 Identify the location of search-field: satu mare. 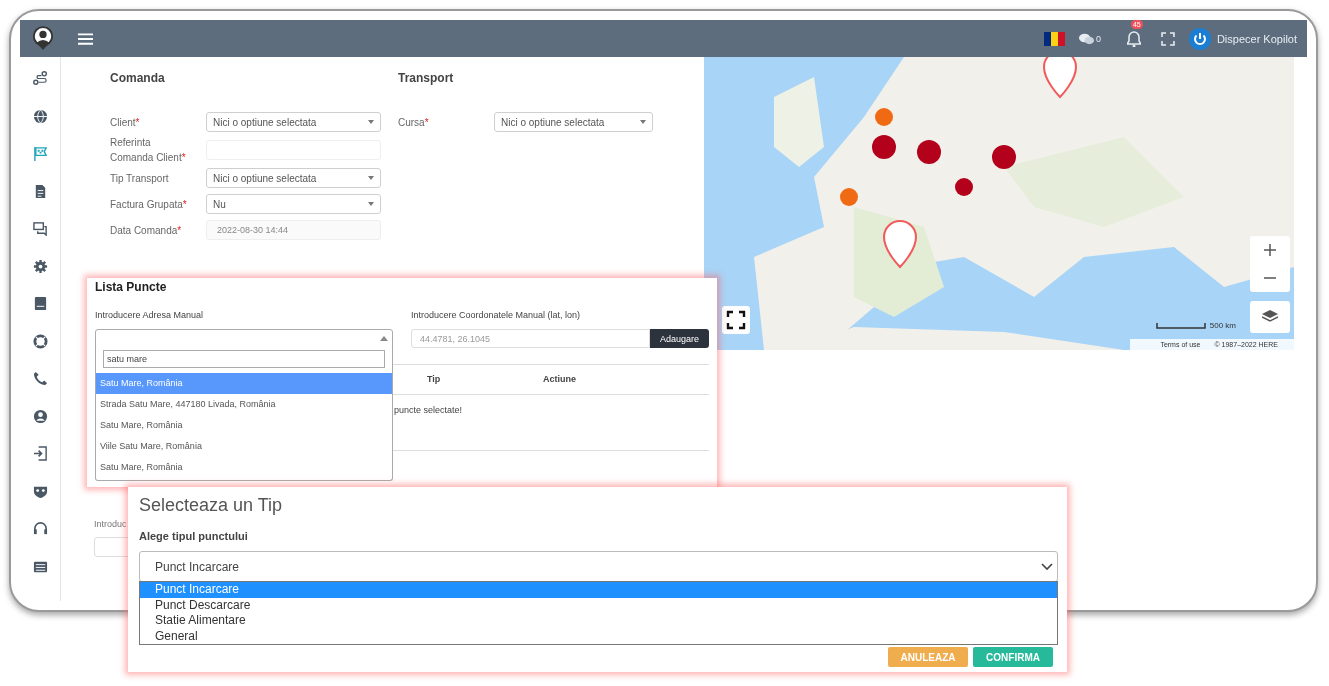
(244, 359).